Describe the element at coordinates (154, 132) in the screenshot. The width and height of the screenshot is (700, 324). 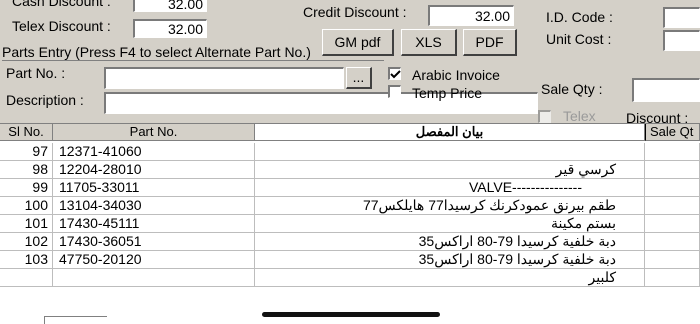
I see `column-header-part-no: Part No.` at that location.